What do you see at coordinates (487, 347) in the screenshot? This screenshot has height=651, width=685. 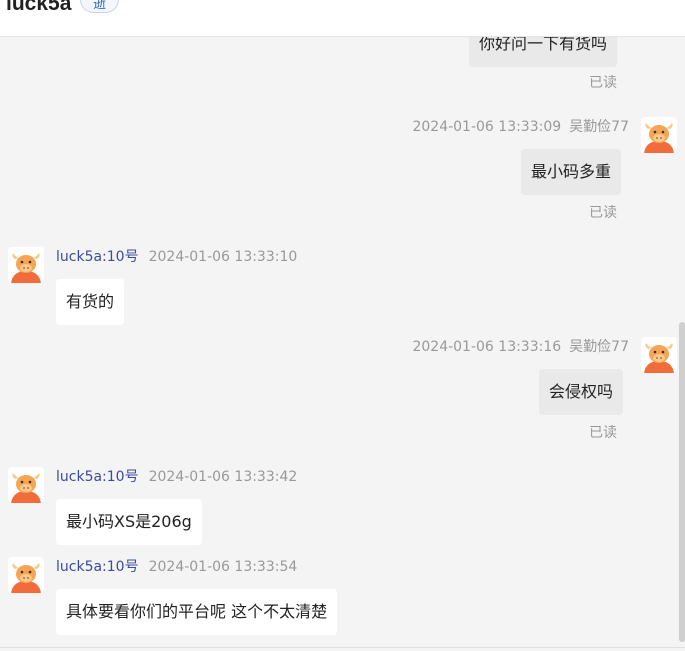 I see `message-time: 2024-01-06 13:33:16` at bounding box center [487, 347].